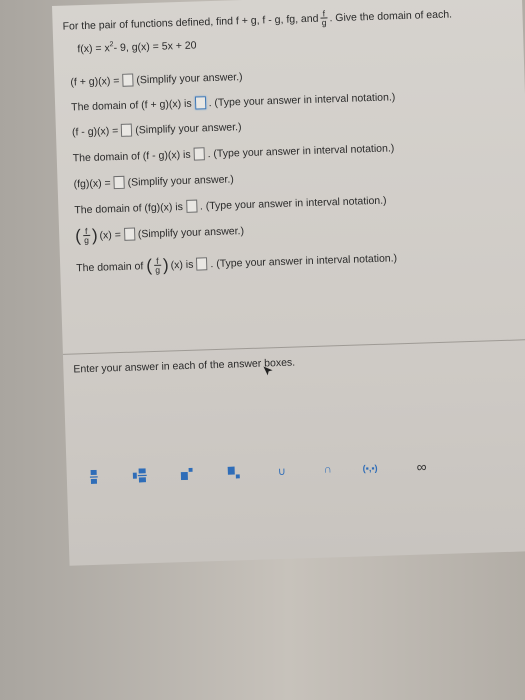 Image resolution: width=525 pixels, height=700 pixels. I want to click on sum-domain-label: The domain of (f + g)(x) is, so click(131, 105).